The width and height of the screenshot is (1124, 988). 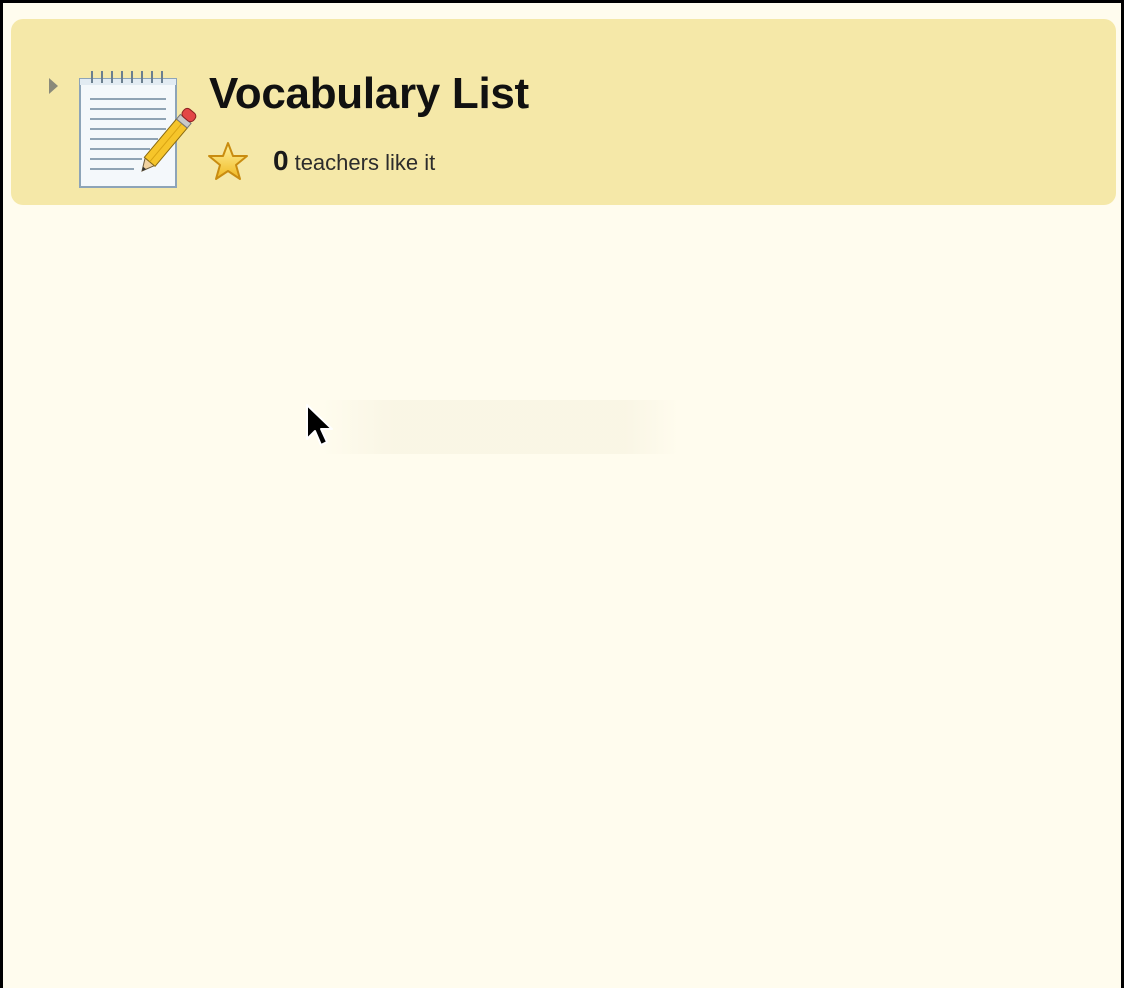 What do you see at coordinates (281, 160) in the screenshot?
I see `likes-count: 0` at bounding box center [281, 160].